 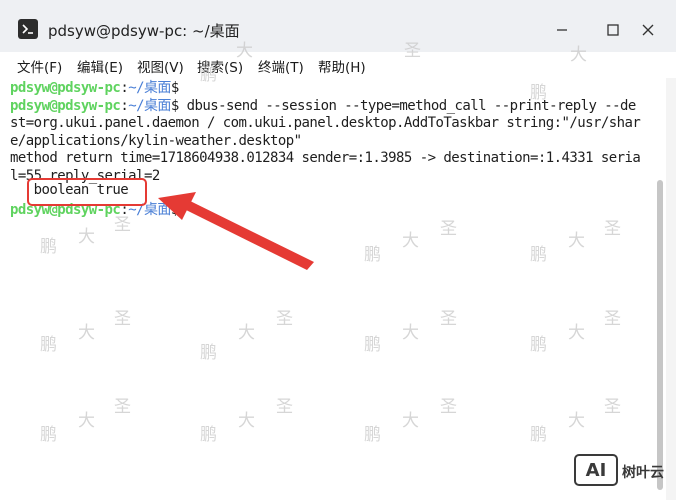 What do you see at coordinates (643, 473) in the screenshot?
I see `logo-text: 树叶云` at bounding box center [643, 473].